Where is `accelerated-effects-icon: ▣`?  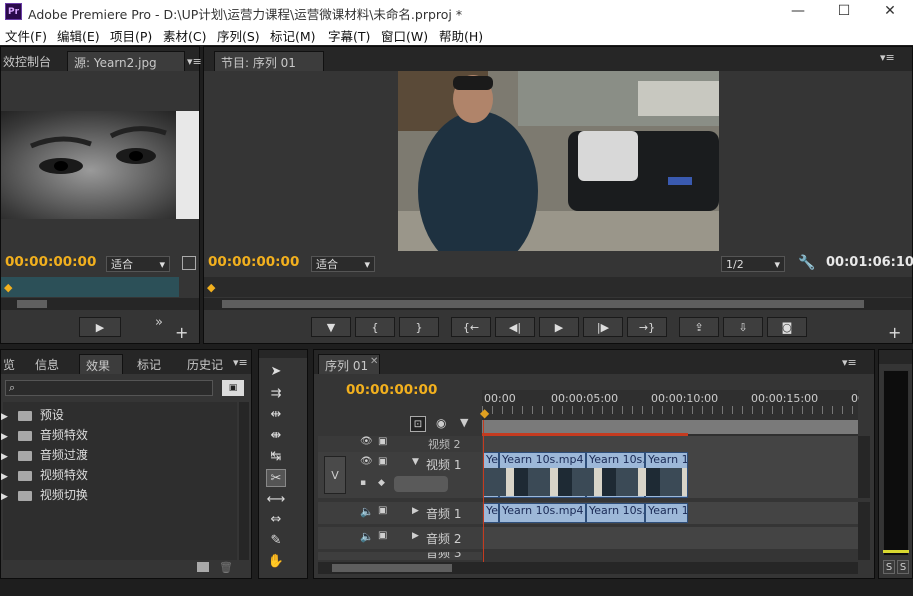
accelerated-effects-icon: ▣ is located at coordinates (233, 388).